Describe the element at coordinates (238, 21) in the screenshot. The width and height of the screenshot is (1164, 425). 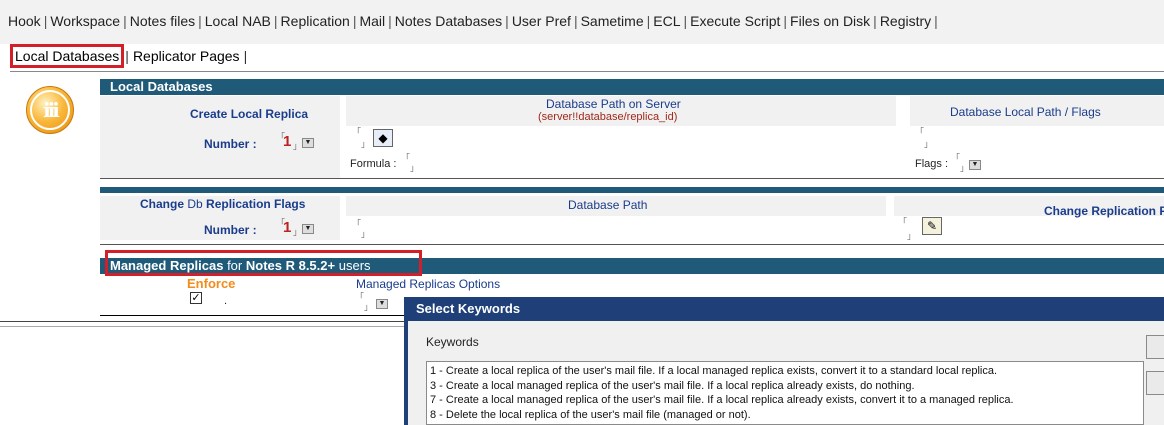
I see `tab-local-nab: Local NAB` at that location.